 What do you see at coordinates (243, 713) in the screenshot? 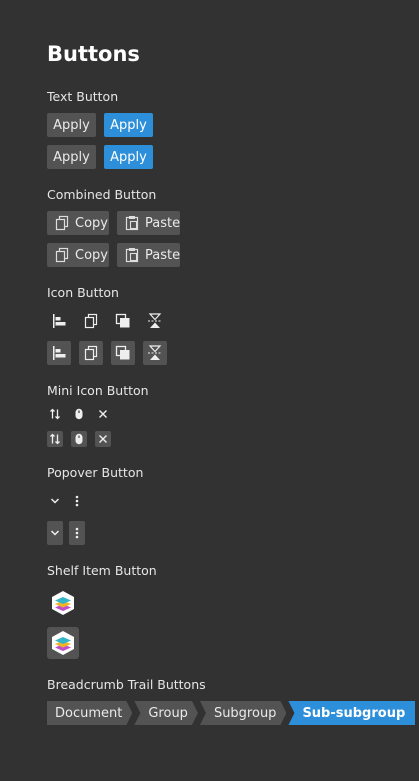
I see `breadcrumb-subgroup: Subgroup` at bounding box center [243, 713].